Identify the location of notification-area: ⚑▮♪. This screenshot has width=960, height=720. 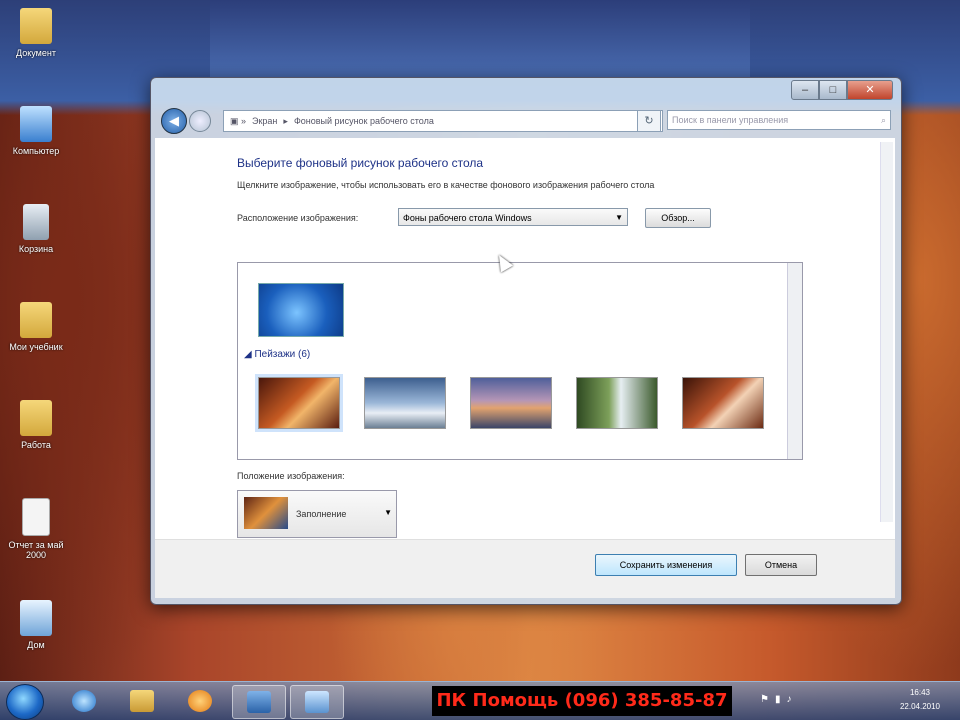
(778, 699).